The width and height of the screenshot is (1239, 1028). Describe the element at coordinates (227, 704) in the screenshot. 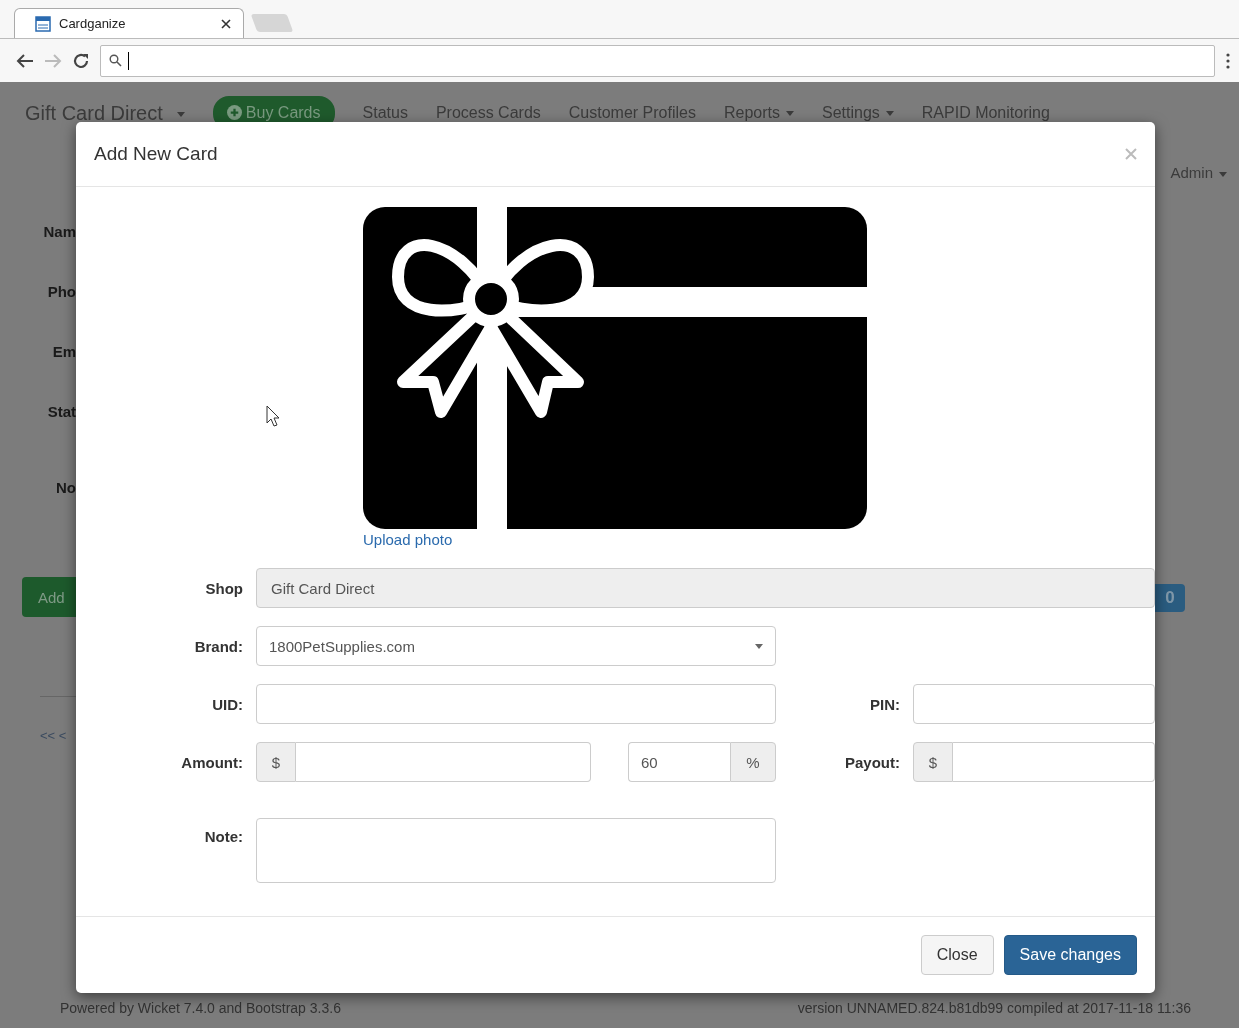

I see `field-label: UID:` at that location.